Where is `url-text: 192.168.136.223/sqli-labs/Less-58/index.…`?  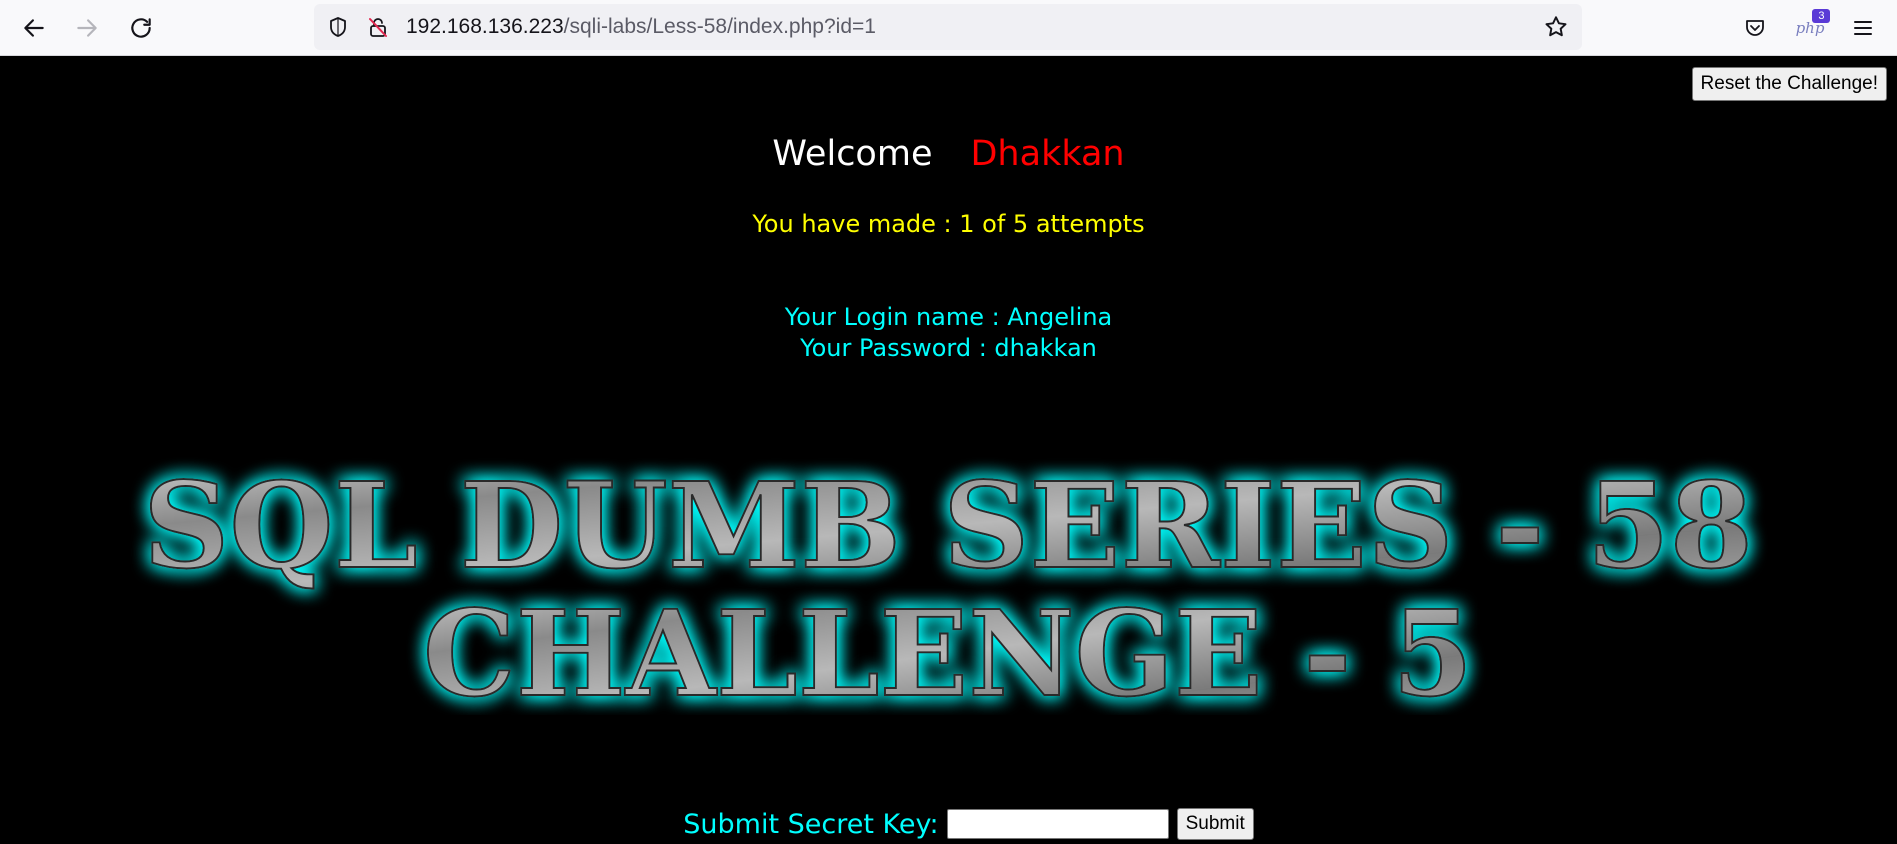 url-text: 192.168.136.223/sqli-labs/Less-58/index.… is located at coordinates (641, 27).